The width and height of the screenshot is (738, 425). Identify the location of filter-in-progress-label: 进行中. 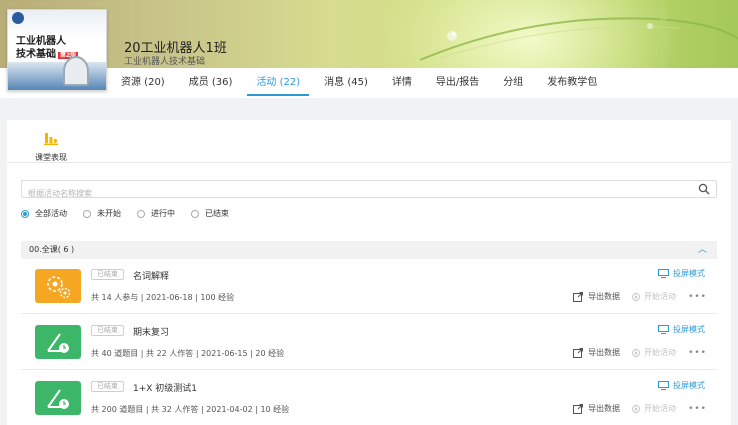
(163, 213).